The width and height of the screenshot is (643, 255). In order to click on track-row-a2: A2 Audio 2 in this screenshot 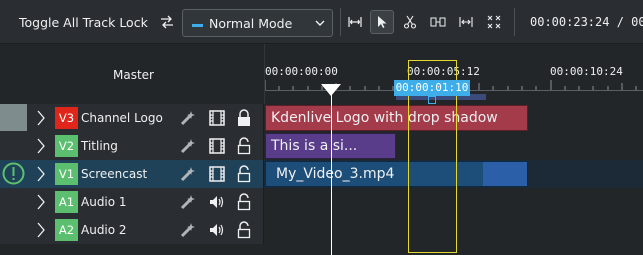, I will do `click(321, 230)`.